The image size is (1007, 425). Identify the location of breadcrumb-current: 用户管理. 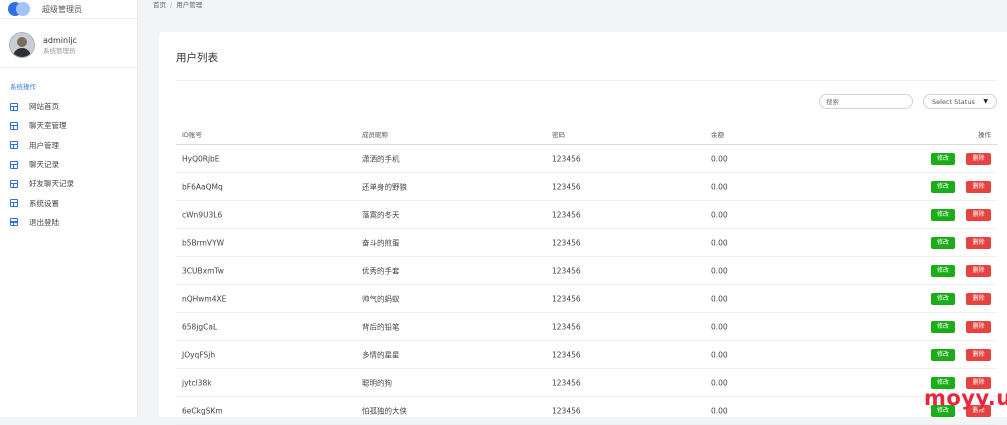
(189, 5).